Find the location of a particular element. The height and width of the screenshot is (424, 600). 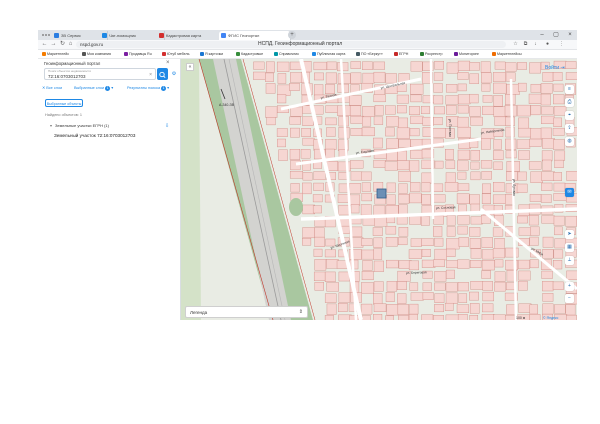

zoom-in-icon: + is located at coordinates (569, 286).